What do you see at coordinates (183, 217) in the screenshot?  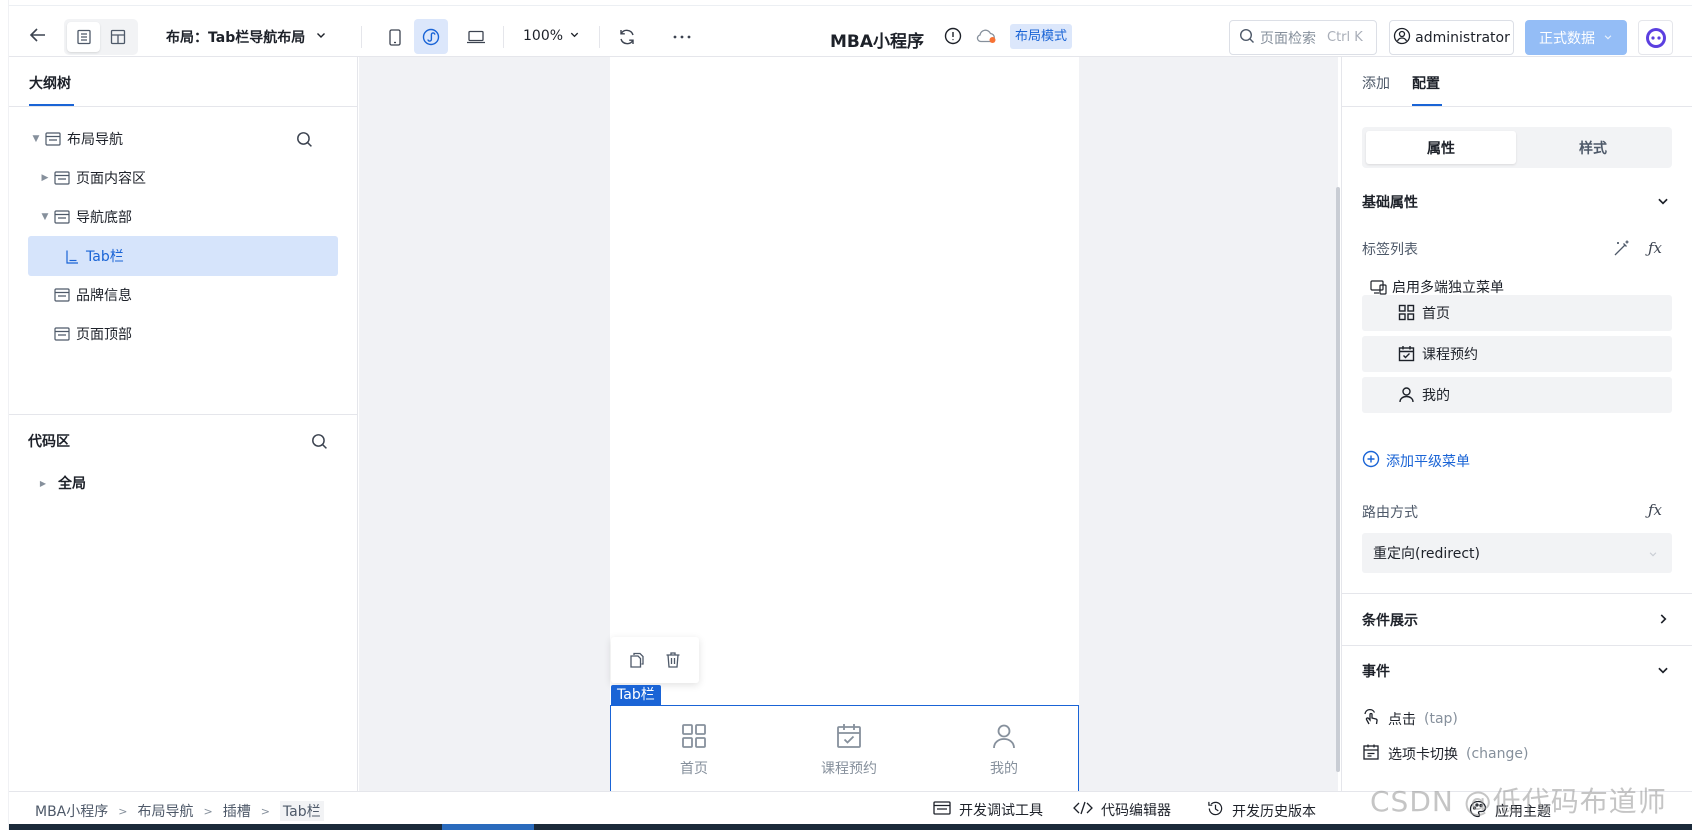 I see `tree-node-nav-bottom: ▼ 导航底部` at bounding box center [183, 217].